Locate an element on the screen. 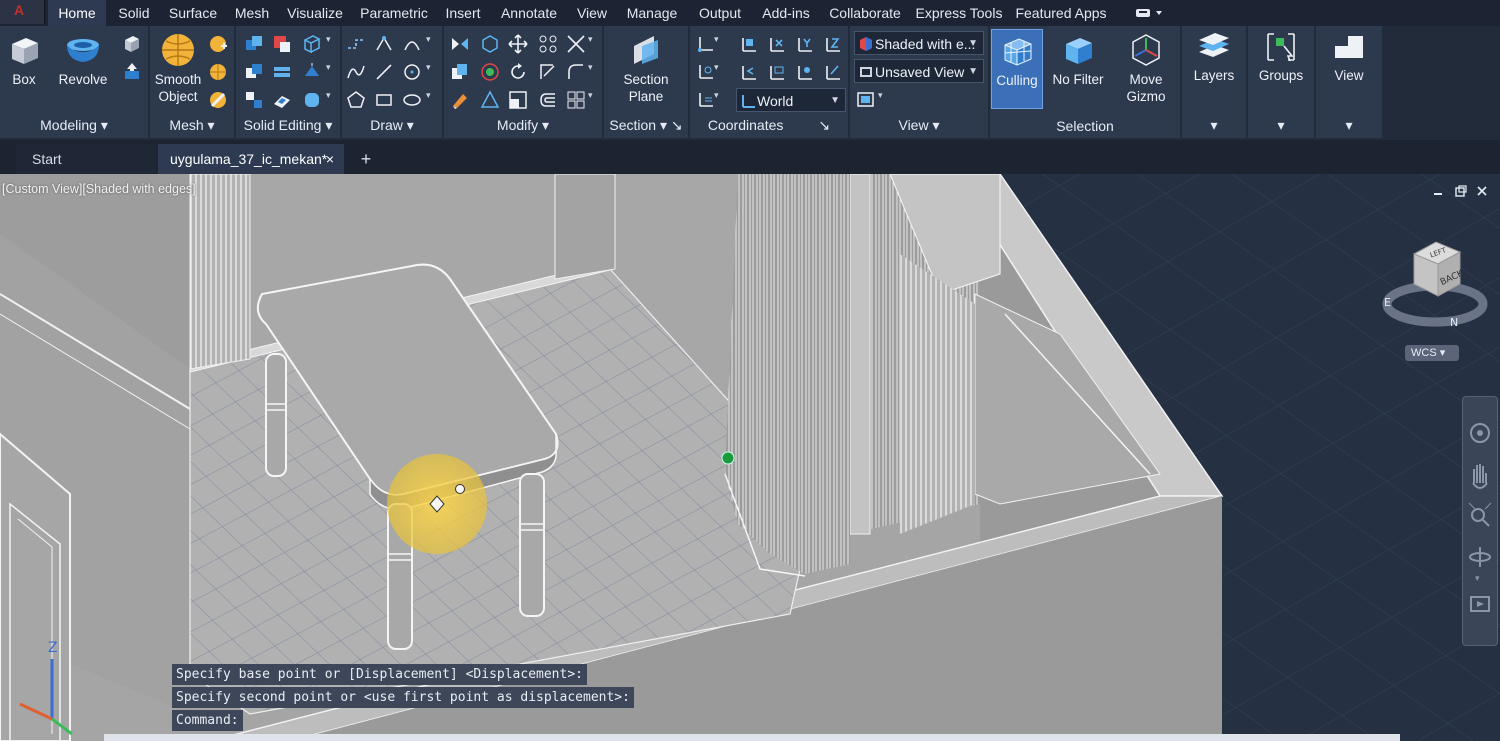  3d-rotate-icon is located at coordinates (490, 72).